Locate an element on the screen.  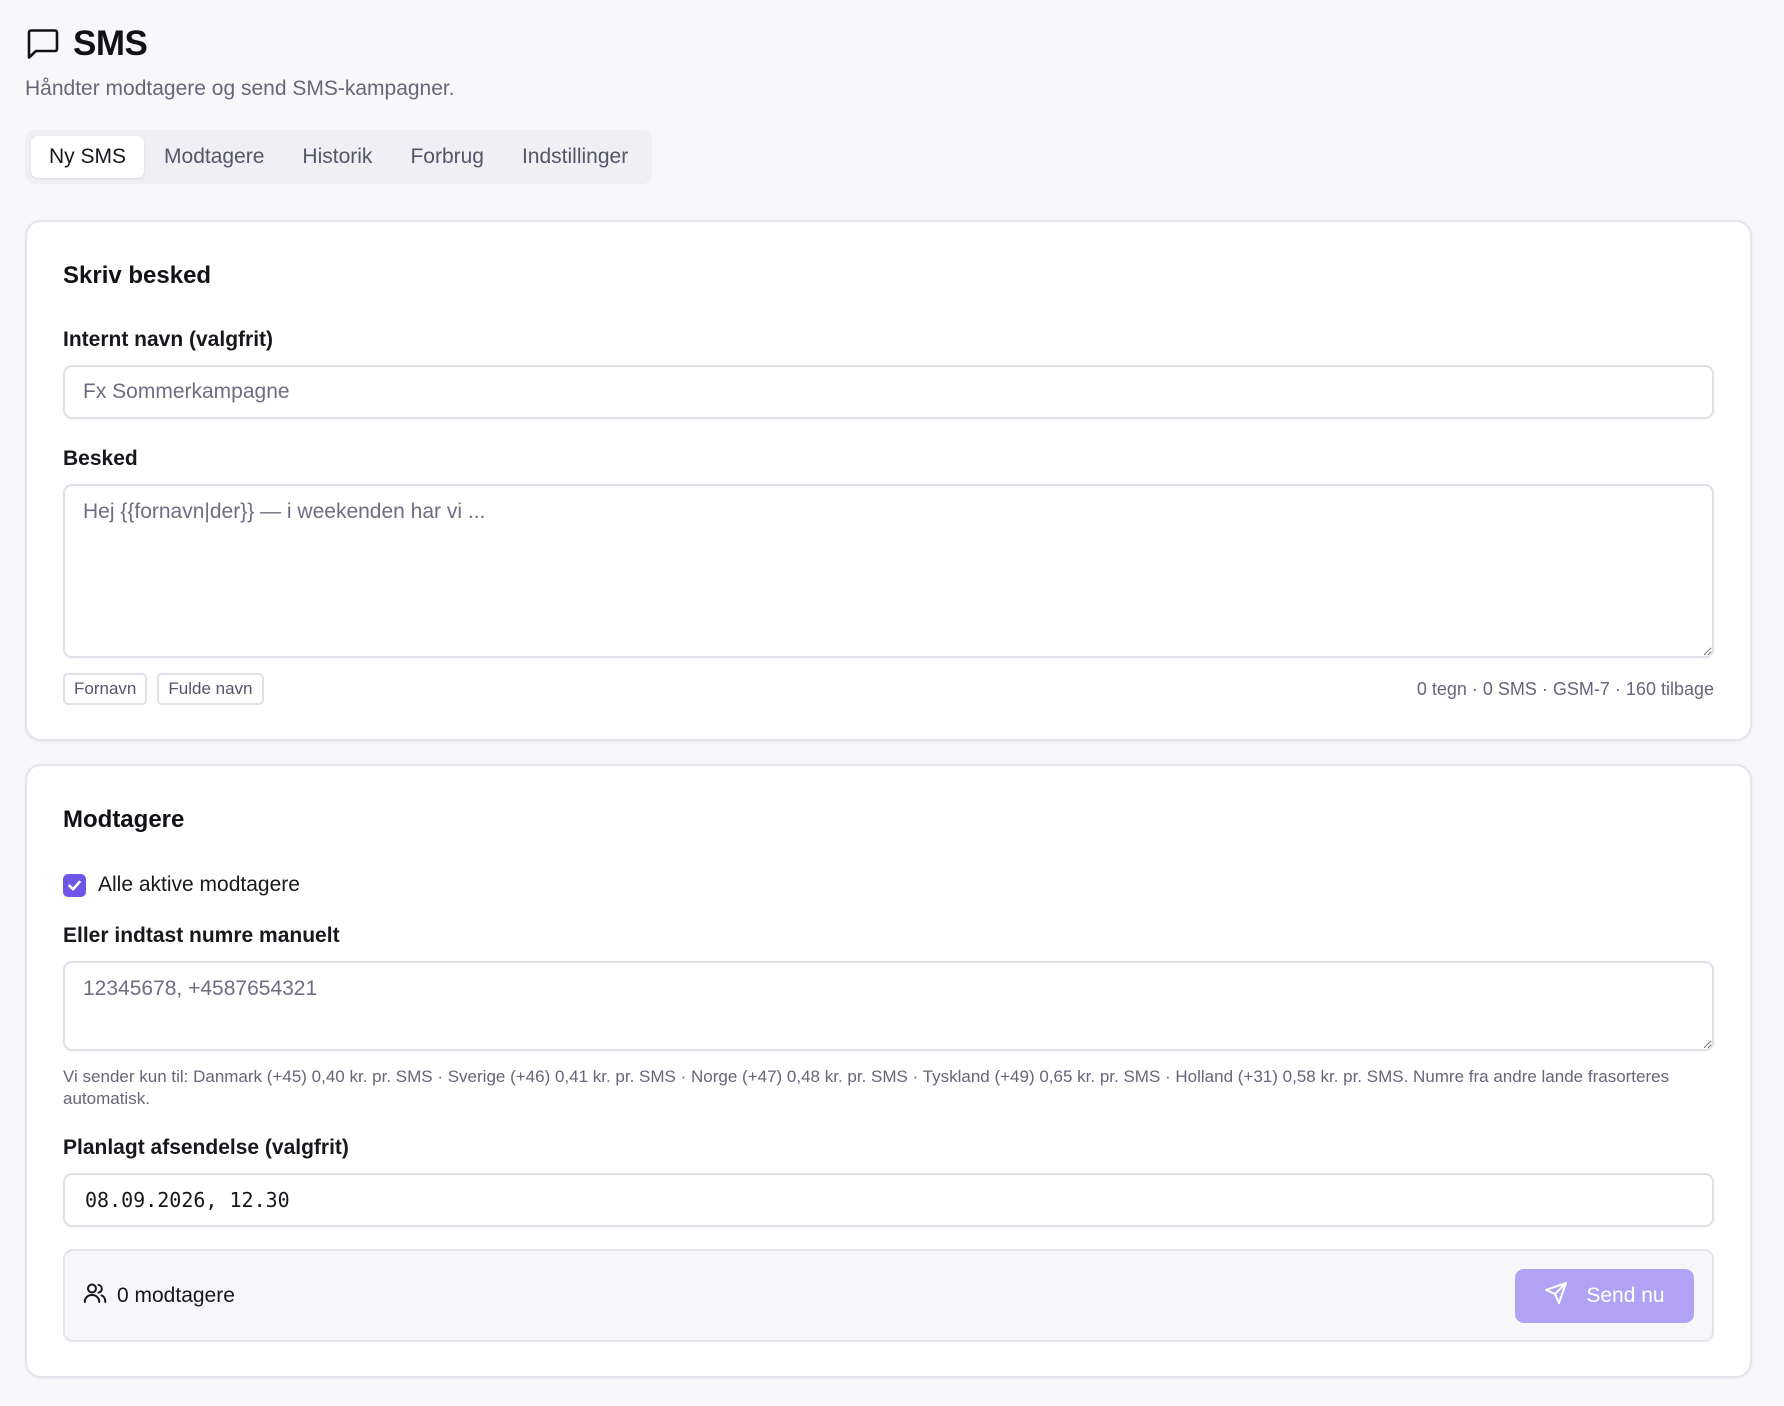
internal-name-label: Internt navn (valgfrit) is located at coordinates (168, 339).